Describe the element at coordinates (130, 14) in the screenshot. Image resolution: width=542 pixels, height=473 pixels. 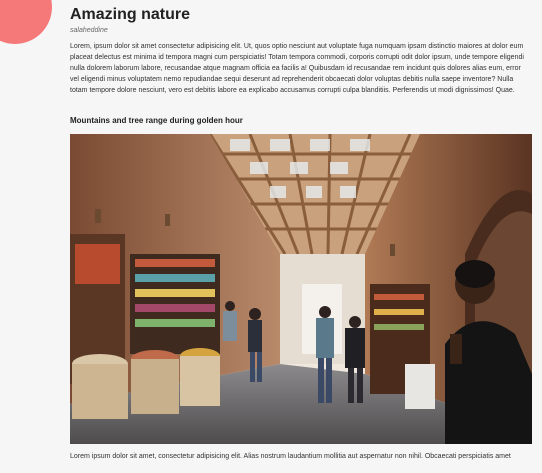
I see `article-title: Amazing nature` at that location.